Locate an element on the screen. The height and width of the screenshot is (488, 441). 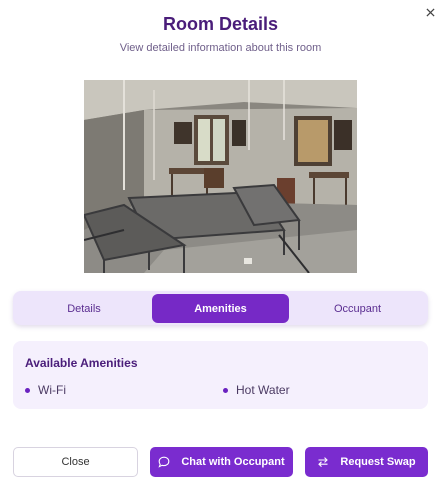
swap-button-label: Request Swap is located at coordinates (378, 462).